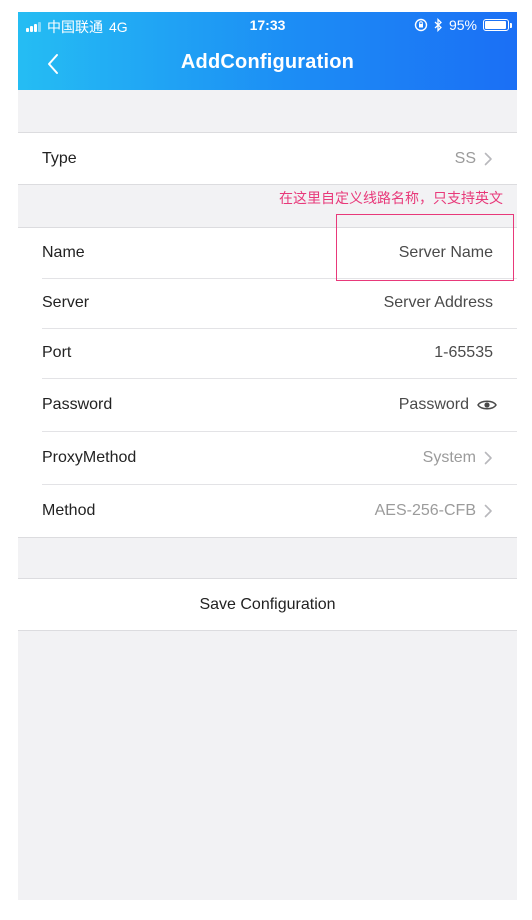 This screenshot has height=920, width=532. What do you see at coordinates (463, 353) in the screenshot?
I see `port-input: 1-65535` at bounding box center [463, 353].